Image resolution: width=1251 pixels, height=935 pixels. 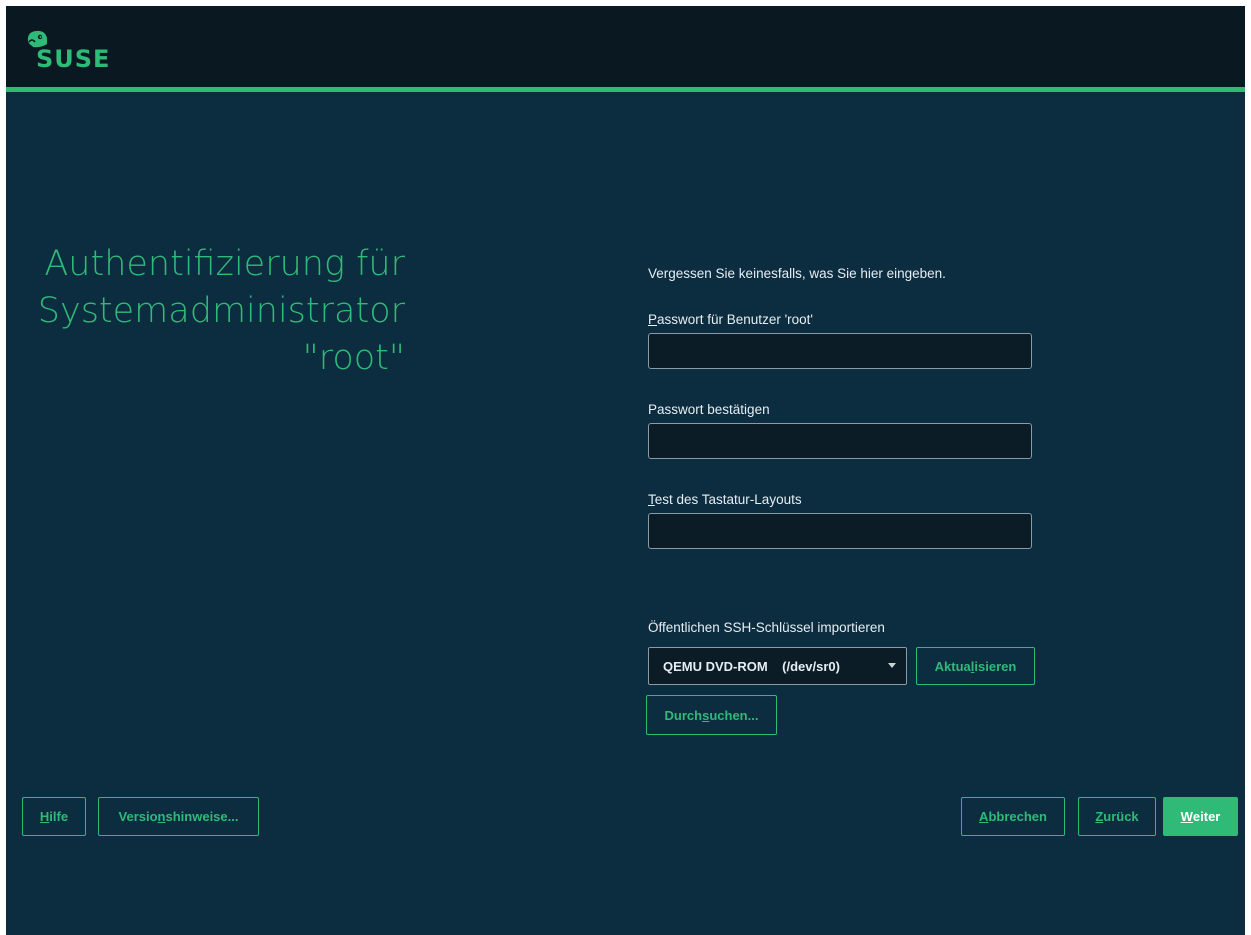 I want to click on abort-label-text: bbrechen, so click(x=1017, y=816).